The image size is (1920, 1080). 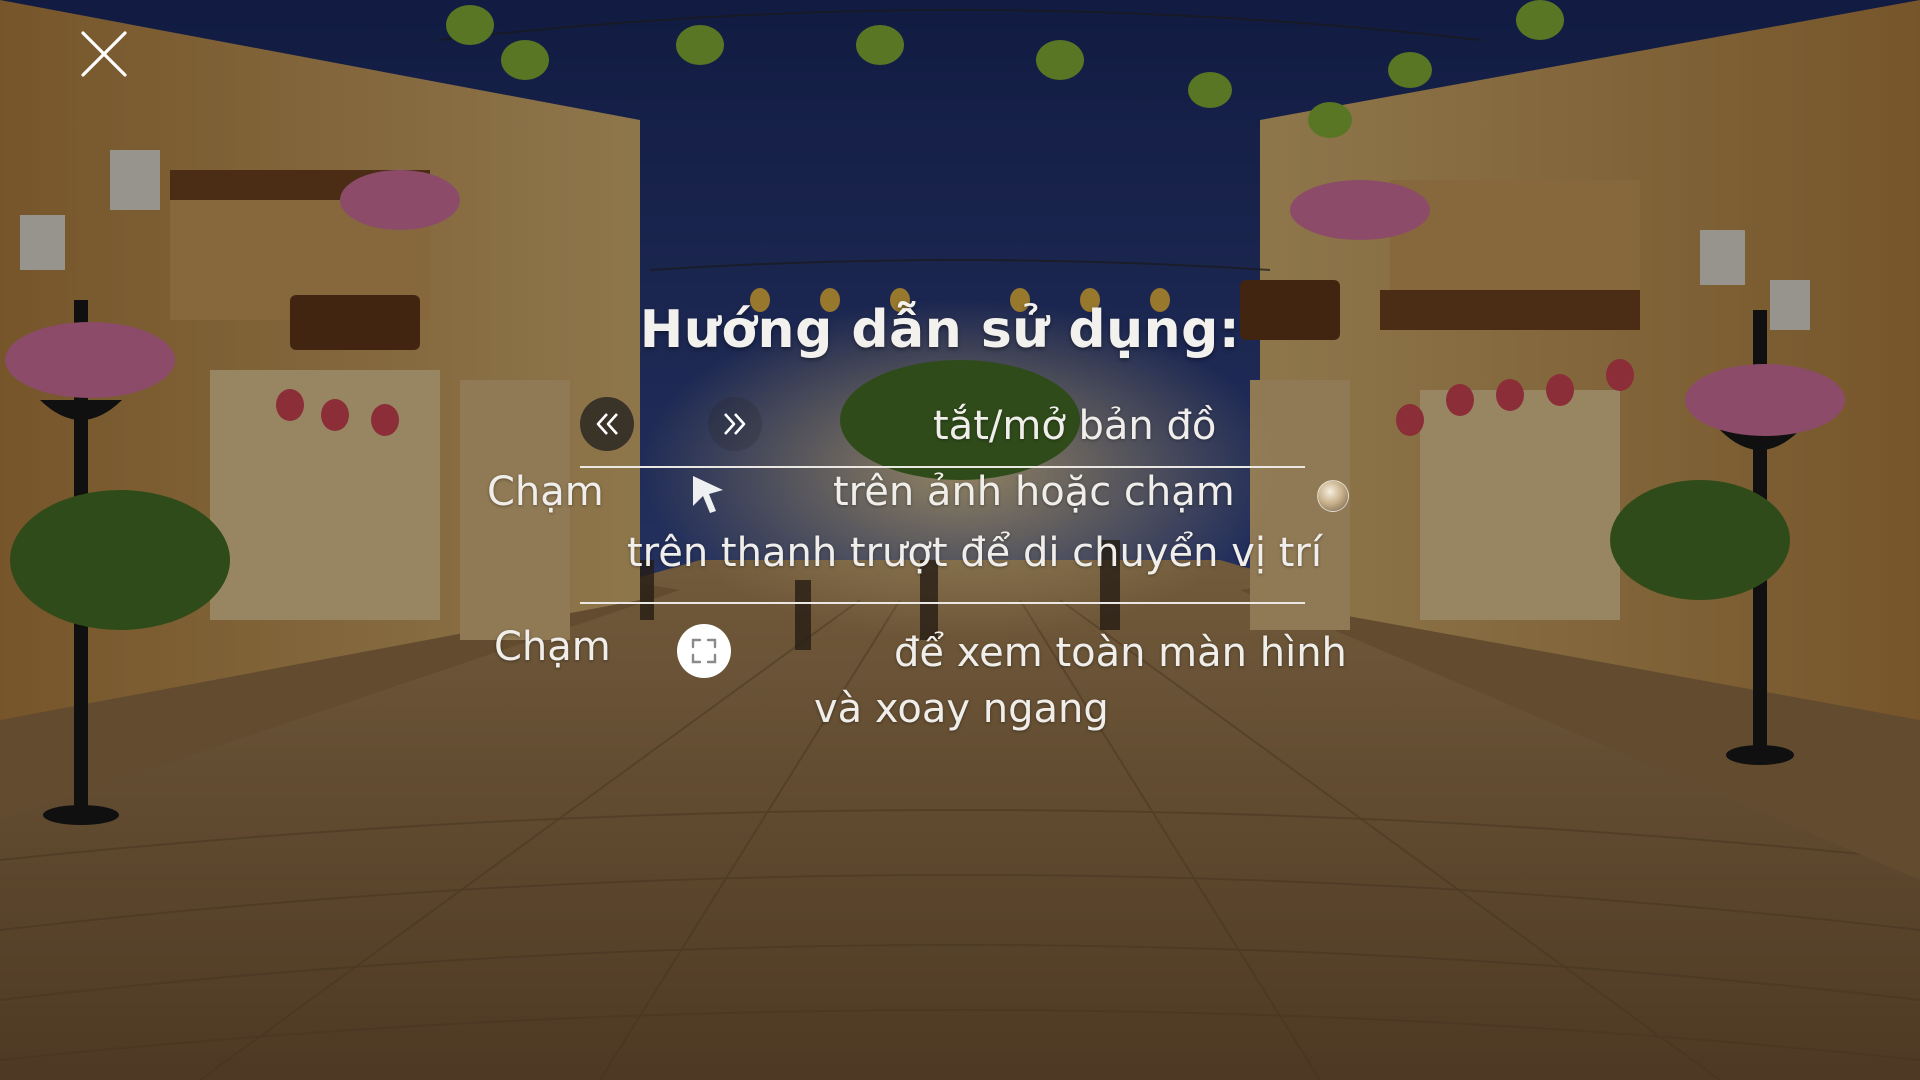 What do you see at coordinates (1034, 492) in the screenshot?
I see `navigate-instruction-line1: trên ảnh hoặc chạm` at bounding box center [1034, 492].